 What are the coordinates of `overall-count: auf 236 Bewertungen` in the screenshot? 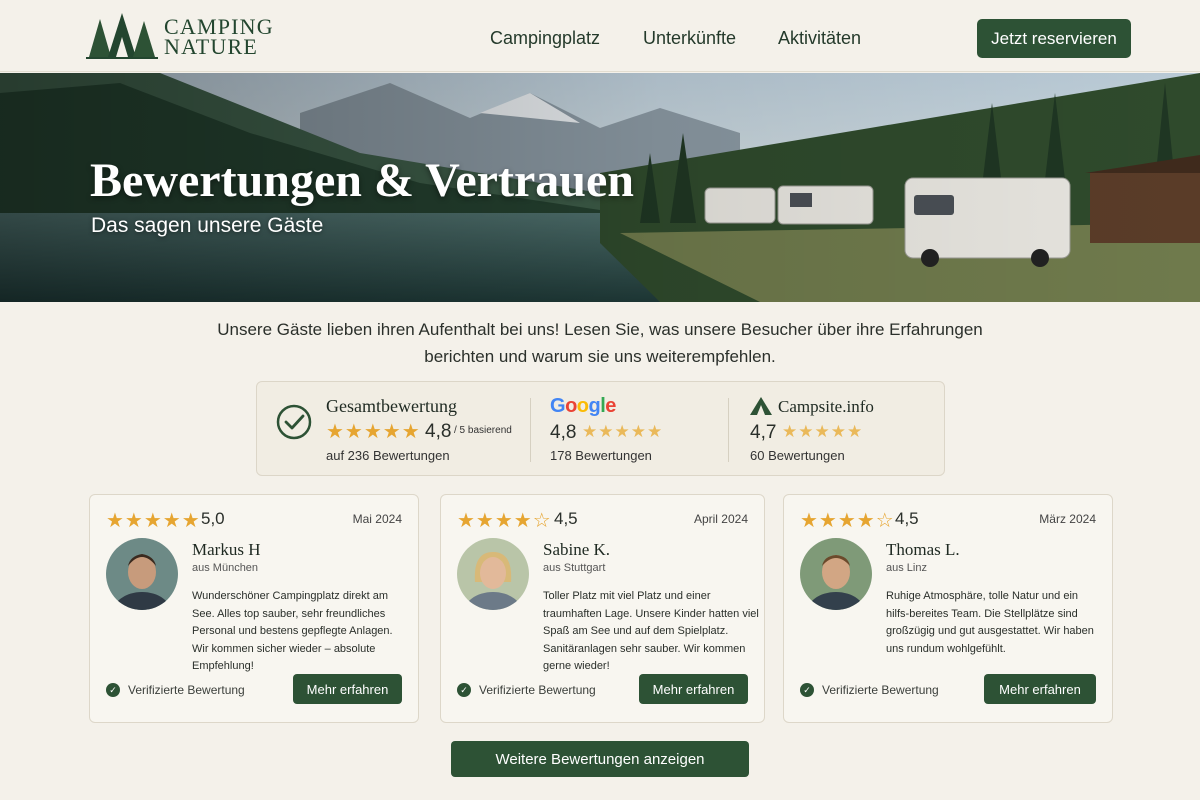 It's located at (388, 455).